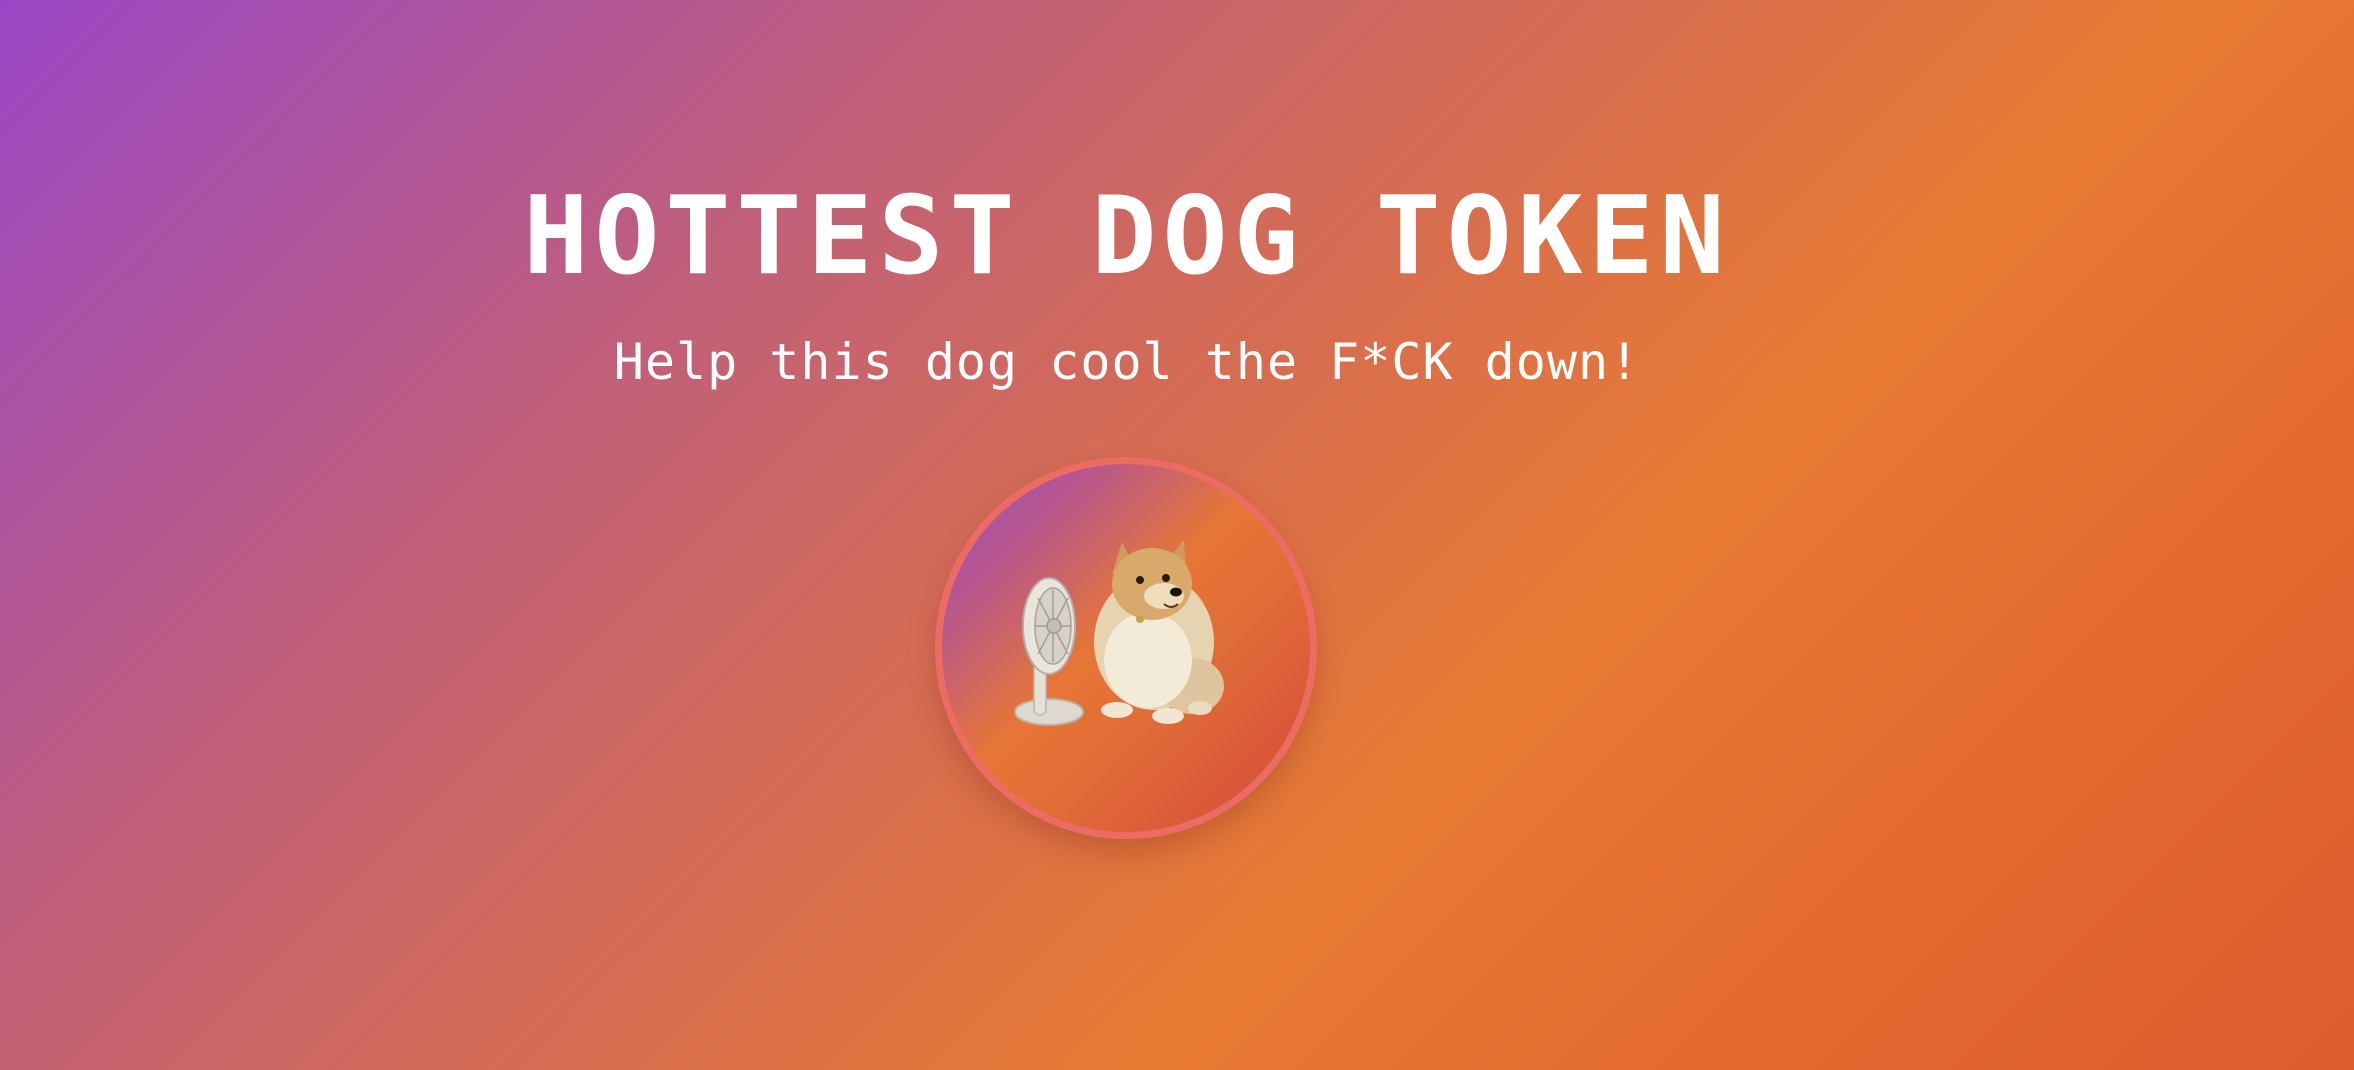 The width and height of the screenshot is (2354, 1070). I want to click on page-subtitle: Help this dog cool the F*CK down!, so click(1127, 362).